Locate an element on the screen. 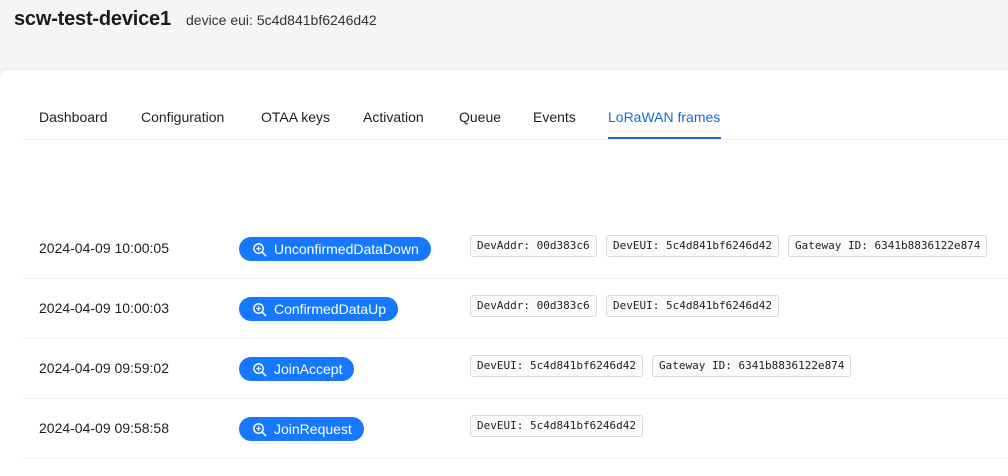  active-tab-indicator is located at coordinates (664, 138).